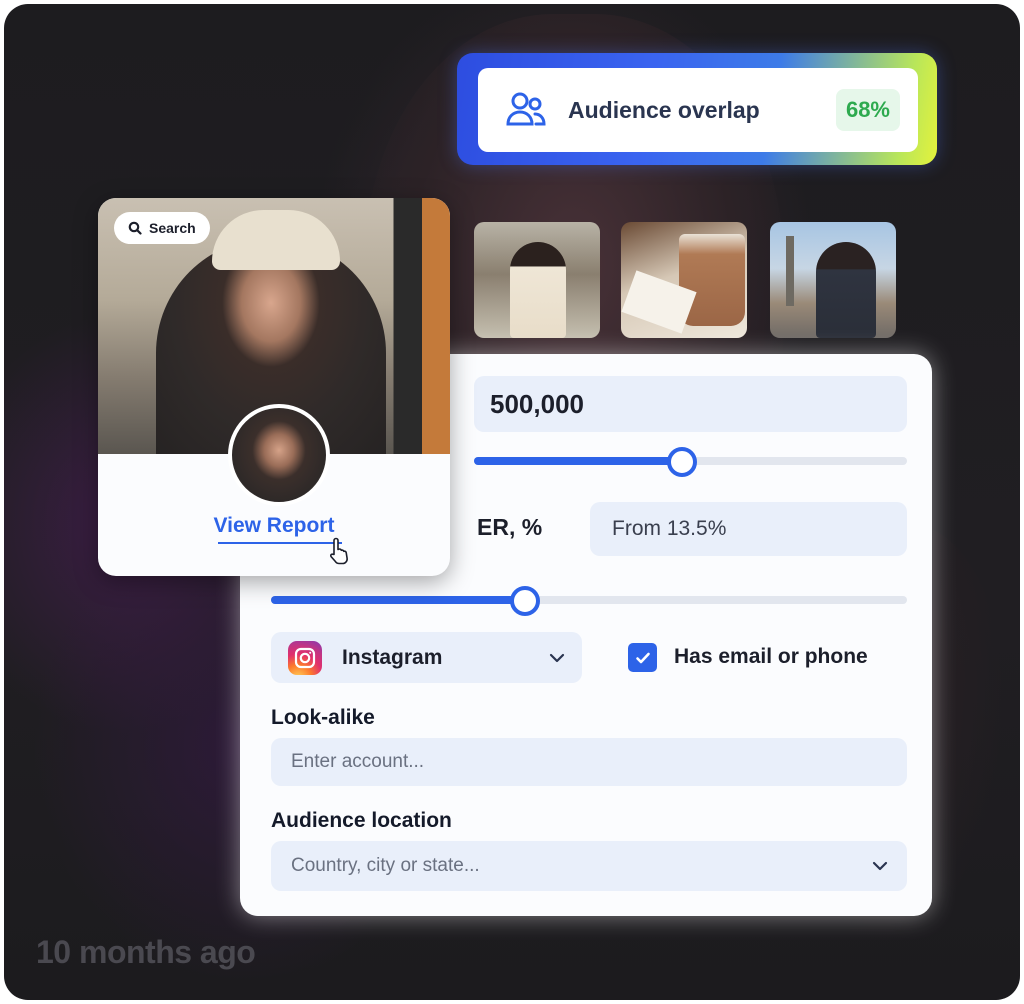  I want to click on audience-overlap-value: 68%, so click(867, 110).